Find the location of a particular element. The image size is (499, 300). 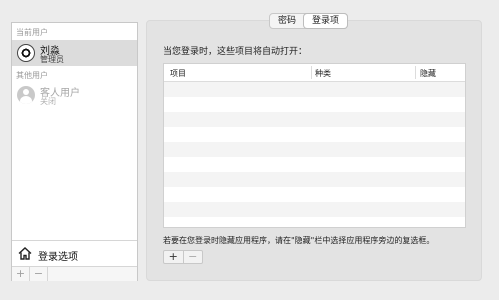

table-header: 项目 种类 隐藏 is located at coordinates (314, 73).